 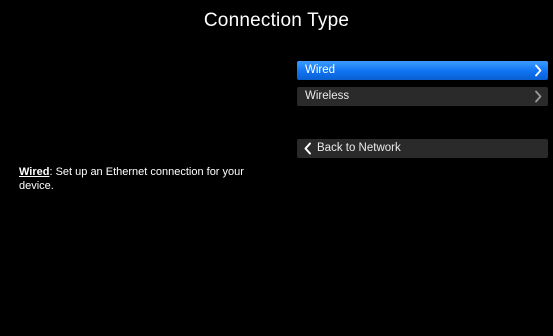 What do you see at coordinates (327, 96) in the screenshot?
I see `menu-item-label: Wireless` at bounding box center [327, 96].